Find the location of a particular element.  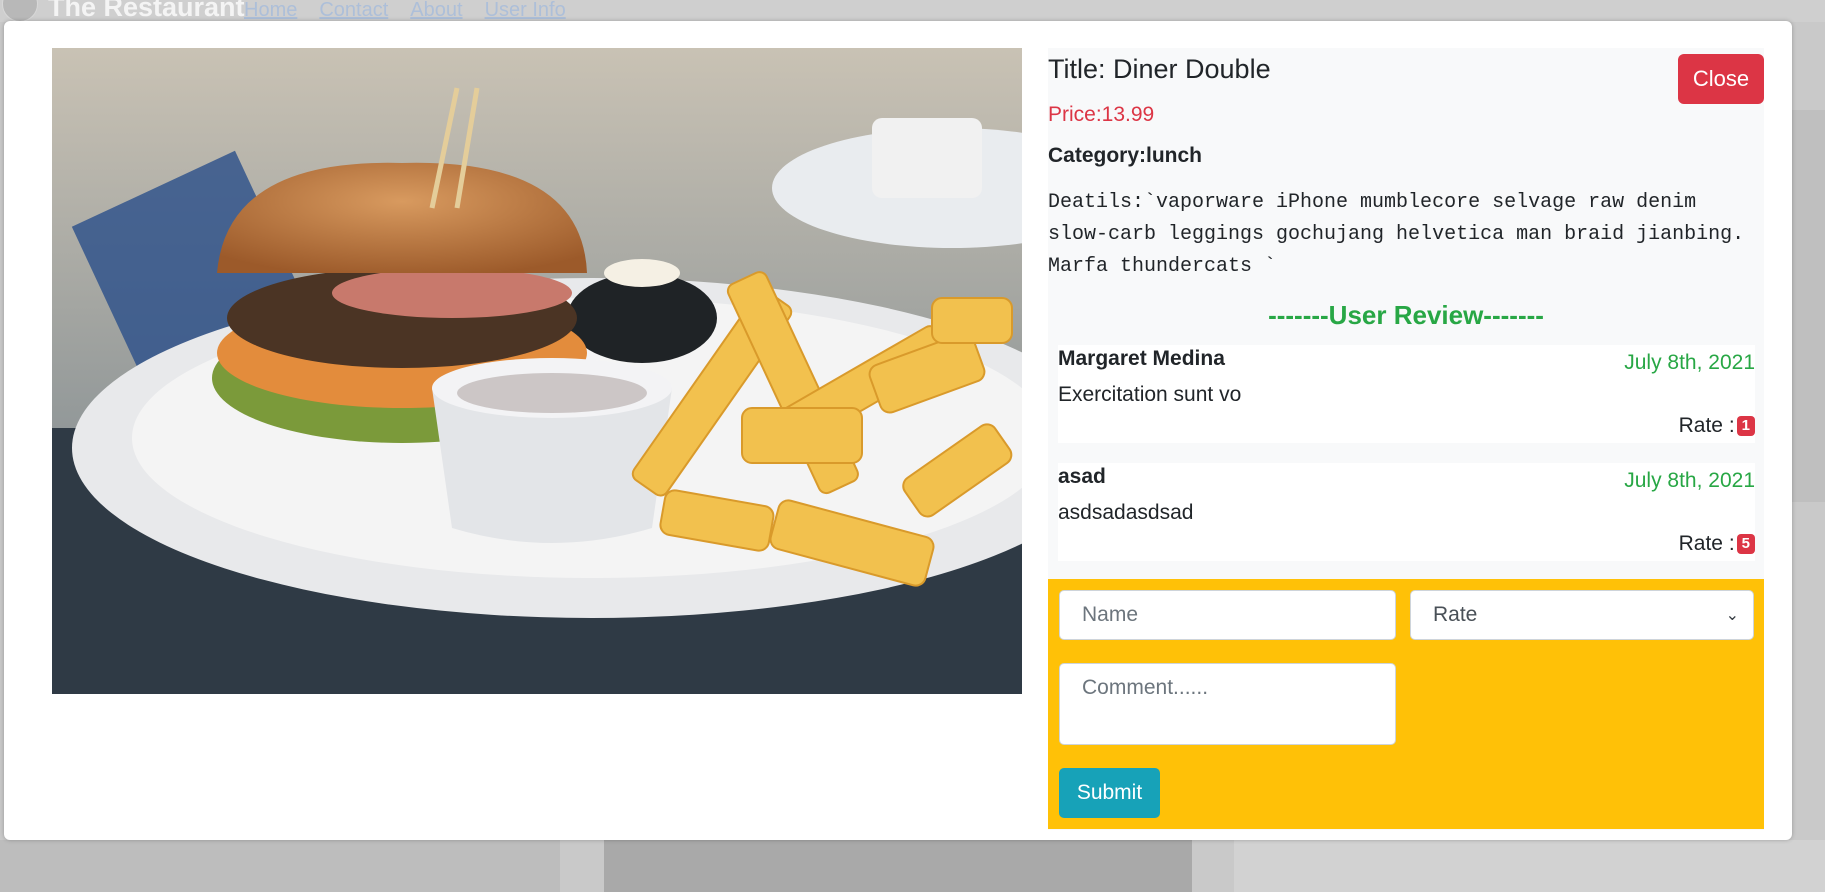

close-button: Close is located at coordinates (1721, 79).